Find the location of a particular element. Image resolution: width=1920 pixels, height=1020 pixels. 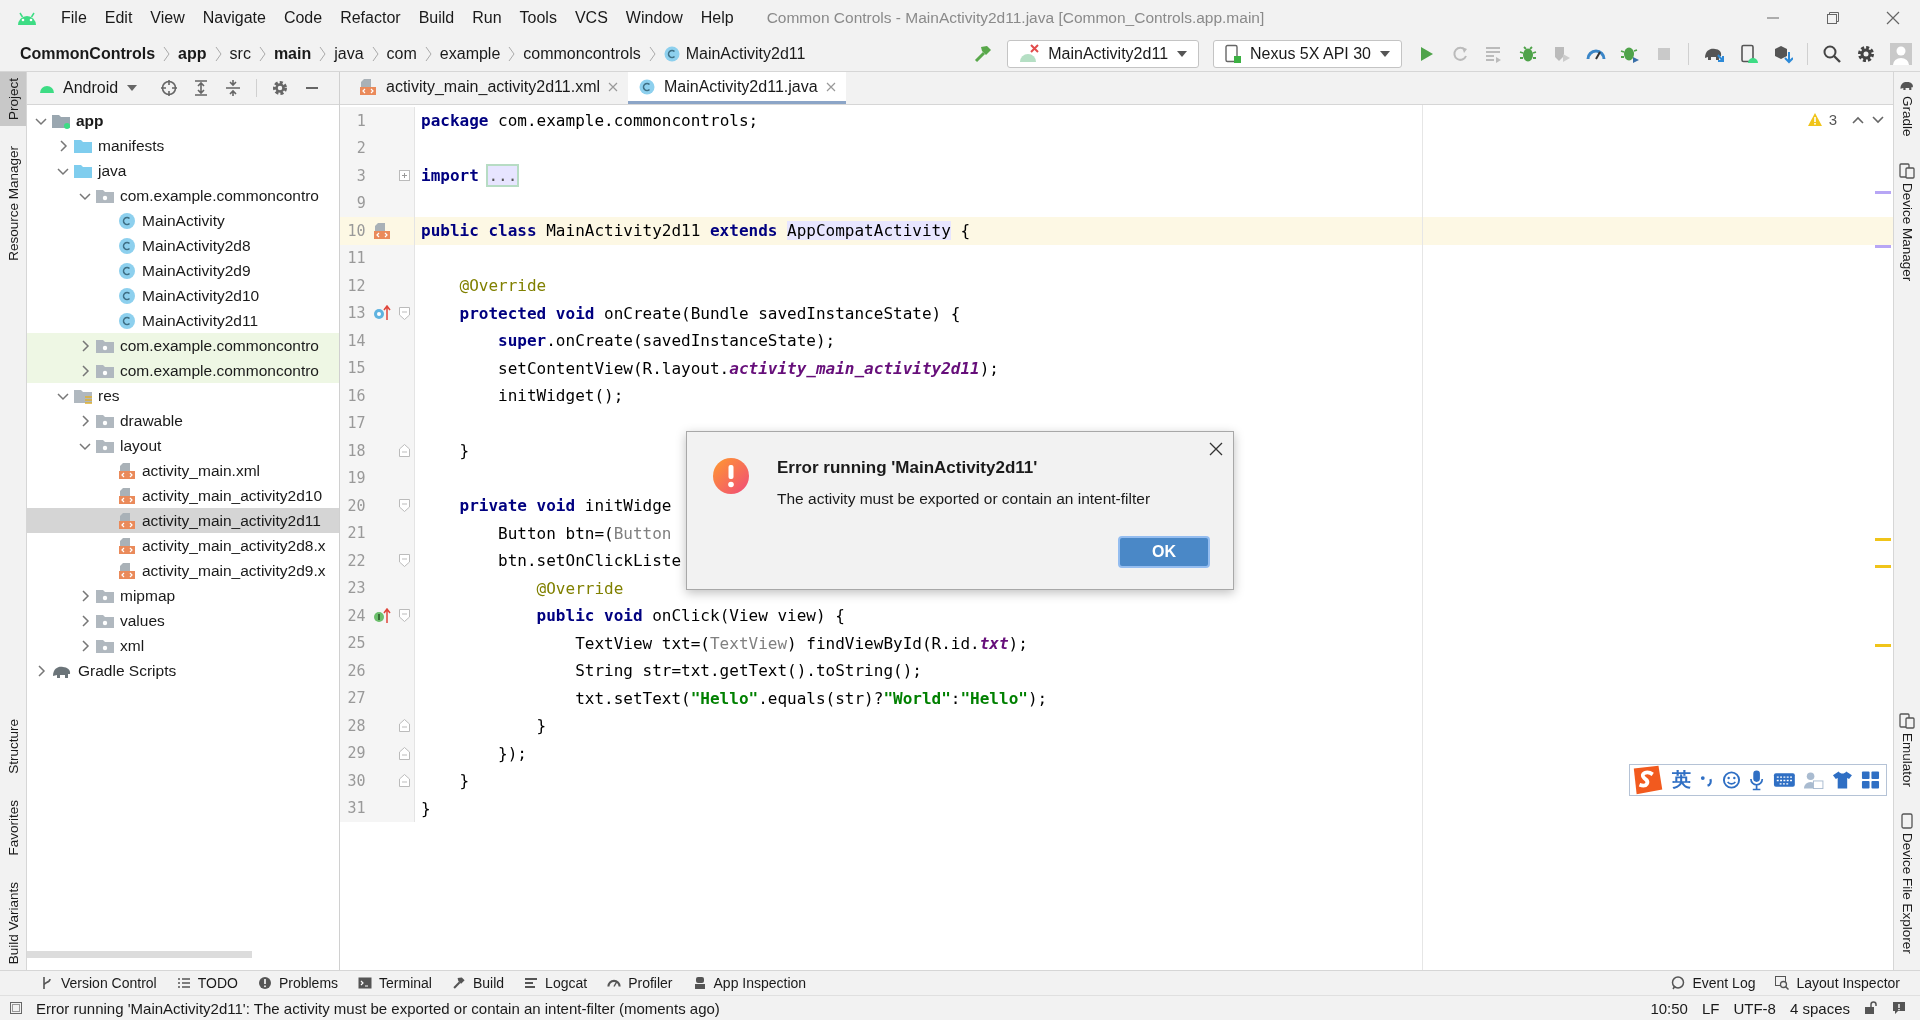

tree-item: values is located at coordinates (183, 620).